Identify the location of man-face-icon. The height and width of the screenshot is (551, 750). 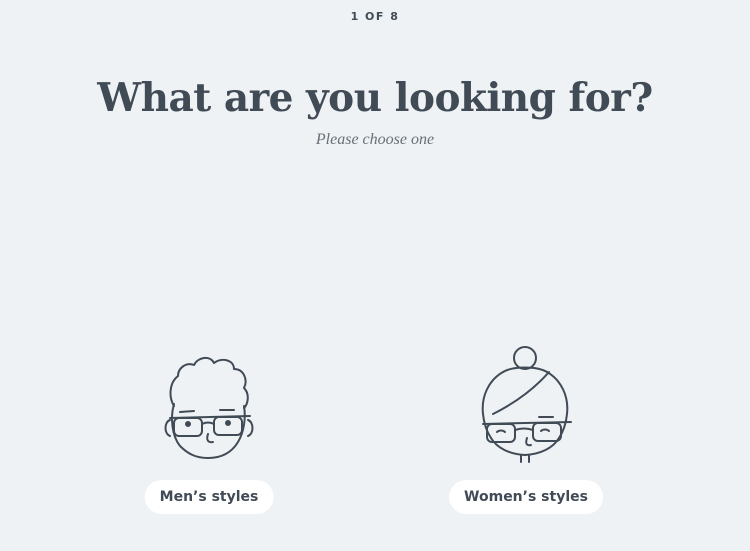
(209, 401).